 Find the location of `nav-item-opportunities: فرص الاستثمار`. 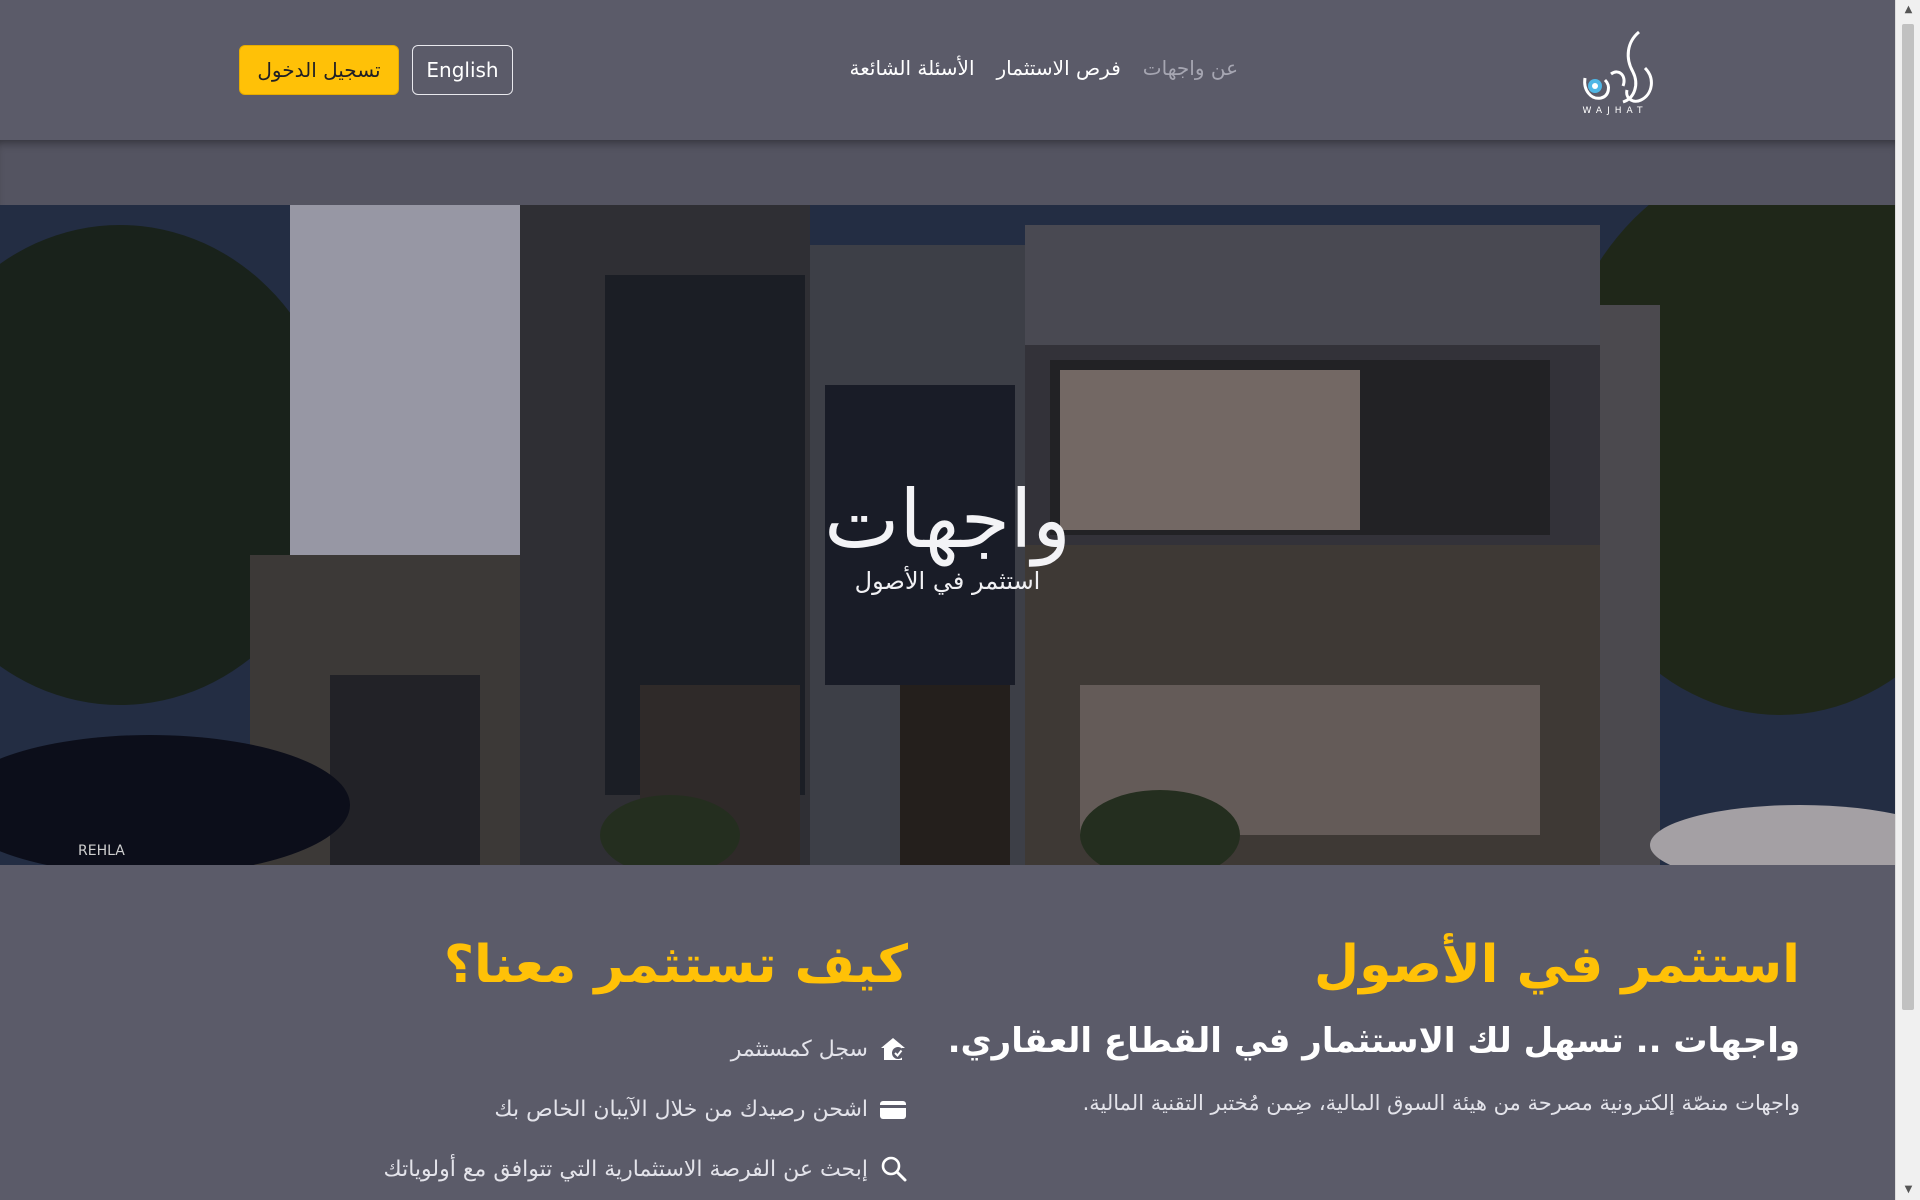

nav-item-opportunities: فرص الاستثمار is located at coordinates (1059, 68).